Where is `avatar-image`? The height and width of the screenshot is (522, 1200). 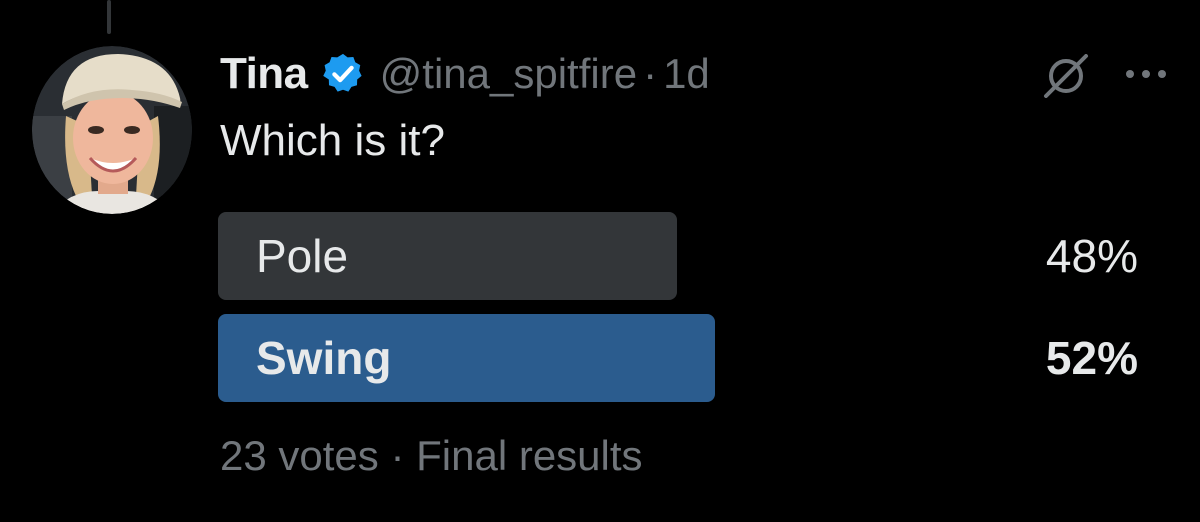
avatar-image is located at coordinates (112, 130).